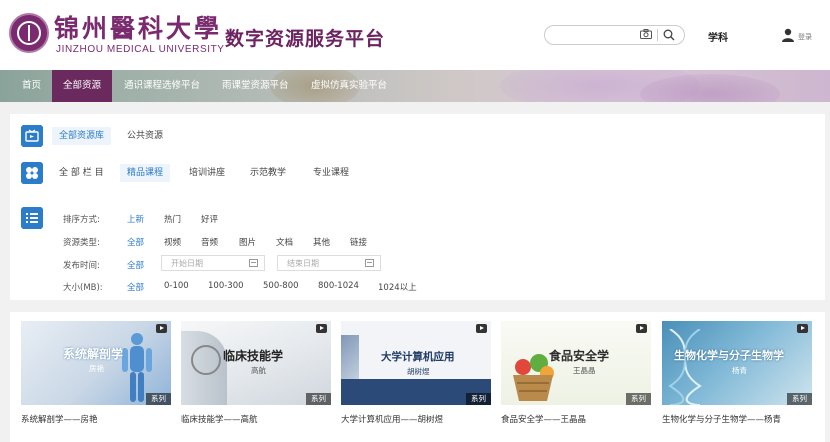 The width and height of the screenshot is (830, 442). I want to click on type-option-other: 其他, so click(321, 242).